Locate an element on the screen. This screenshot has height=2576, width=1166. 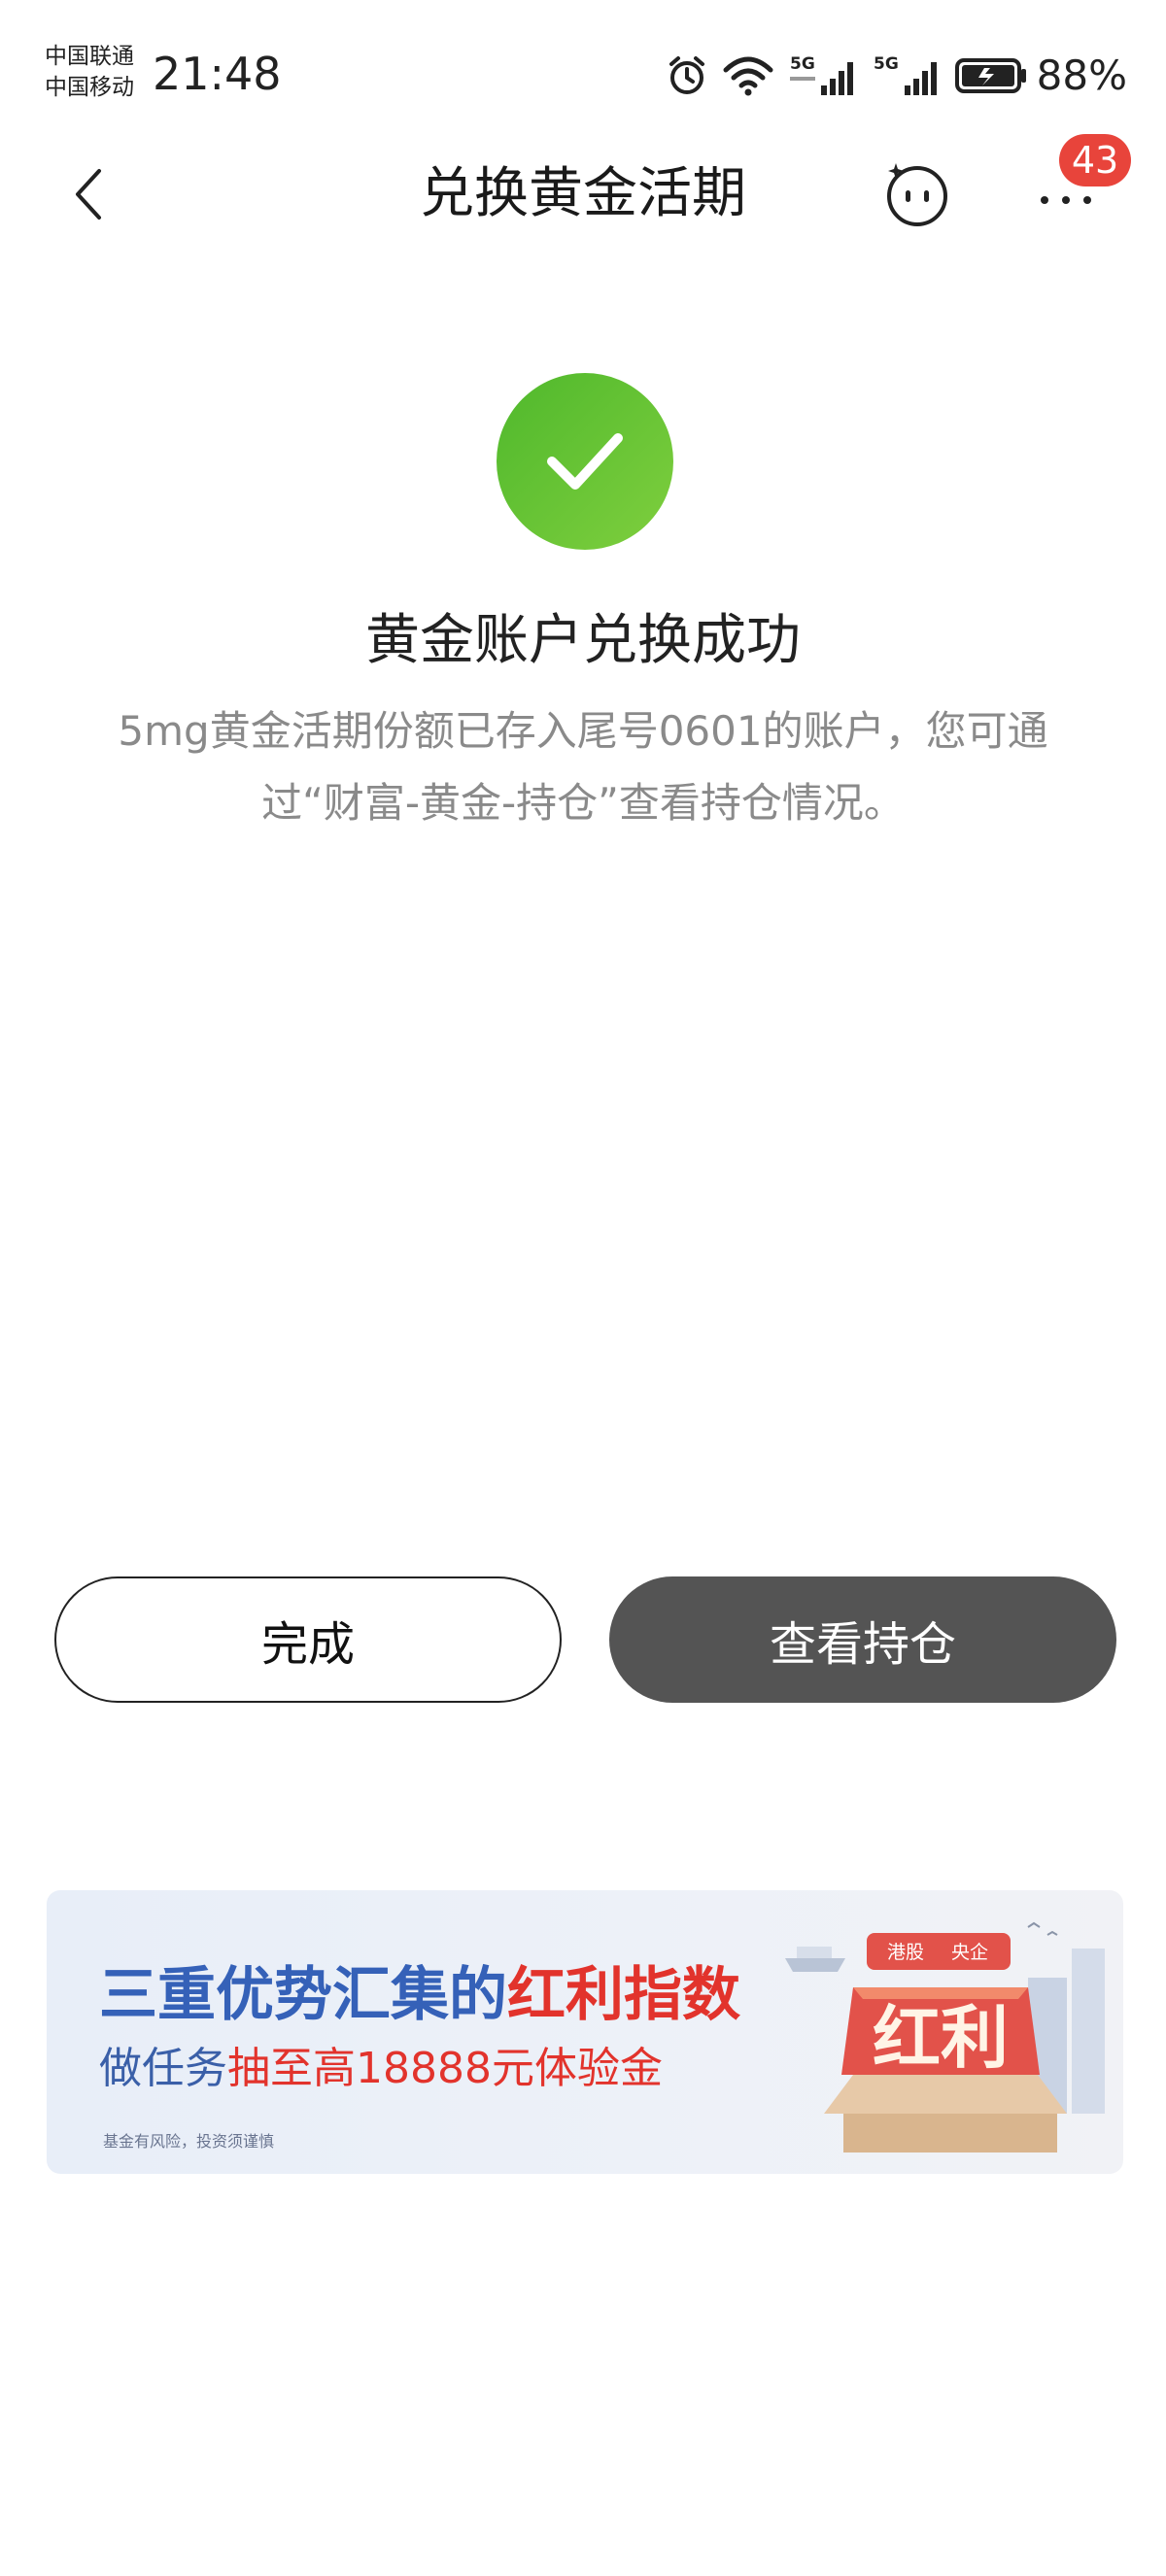
assistant-face-icon is located at coordinates (917, 194).